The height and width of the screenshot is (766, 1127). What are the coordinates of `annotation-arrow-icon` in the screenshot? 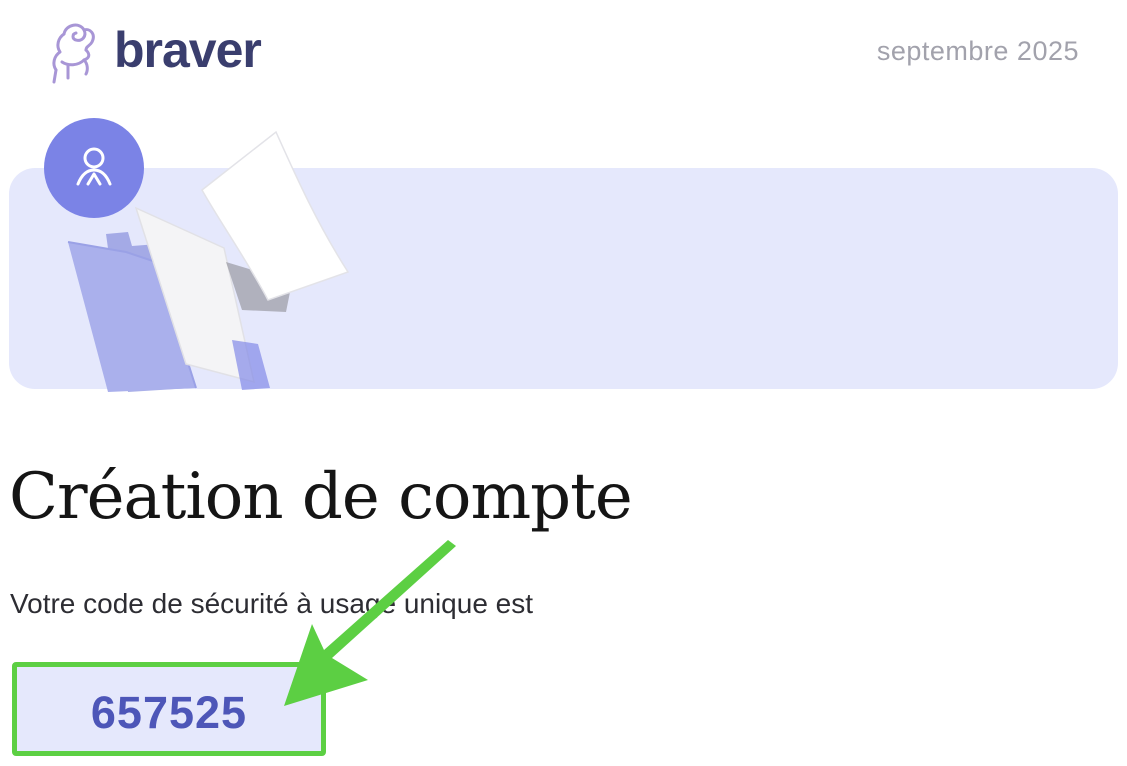 It's located at (370, 623).